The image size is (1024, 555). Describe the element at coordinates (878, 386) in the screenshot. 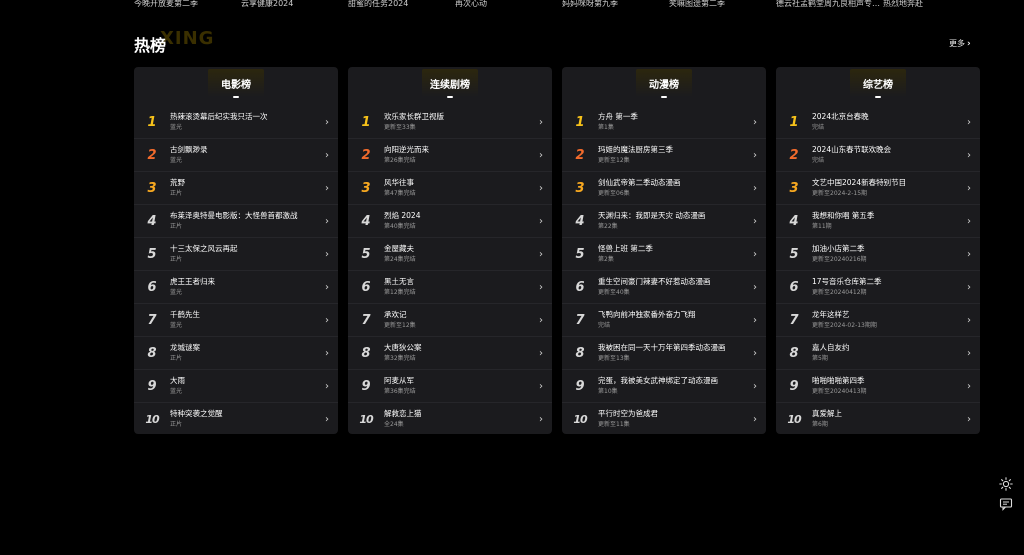

I see `ranking-item: 9 啪啪啪啪第四季 更新至20240413期 ›` at that location.